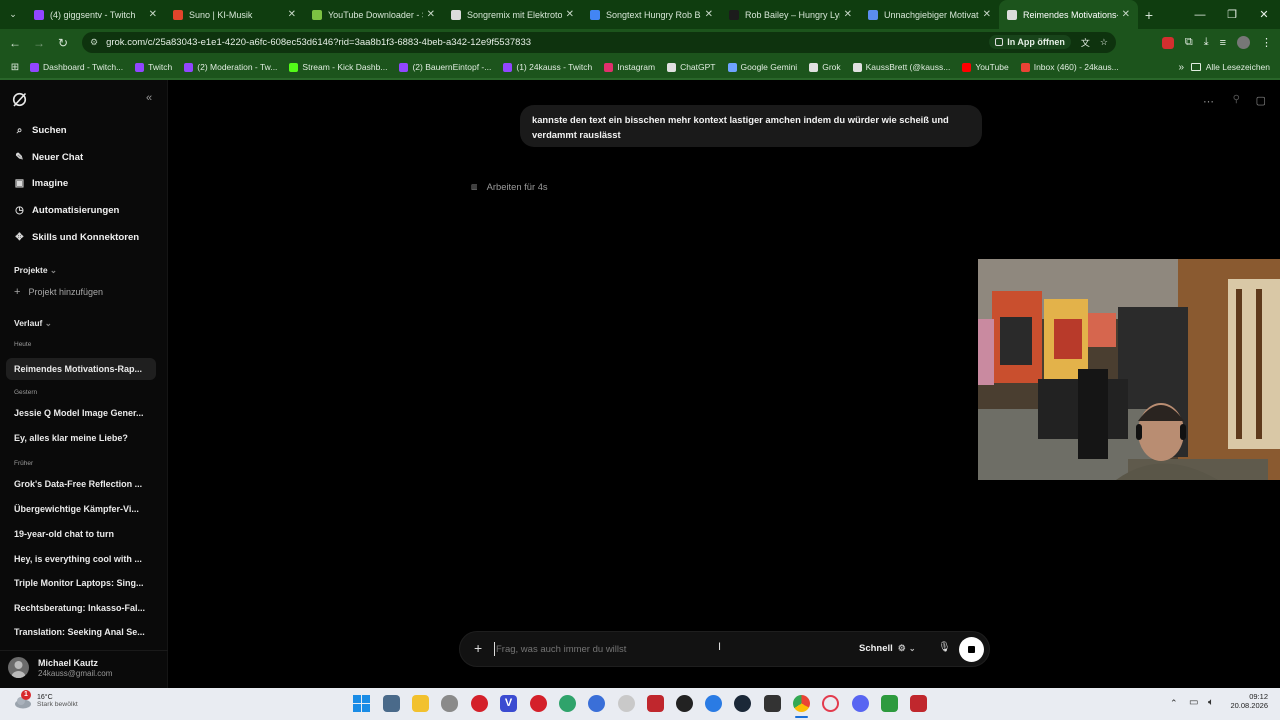 This screenshot has width=1280, height=720. Describe the element at coordinates (691, 67) in the screenshot. I see `bookmark-item: ChatGPT` at that location.